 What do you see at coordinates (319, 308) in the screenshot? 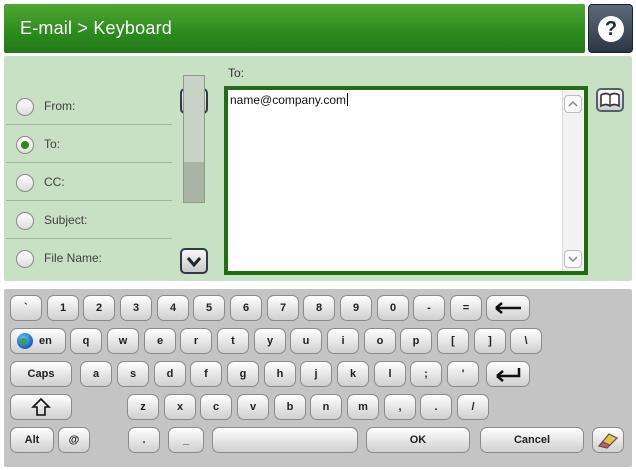
I see `key-8: 8` at bounding box center [319, 308].